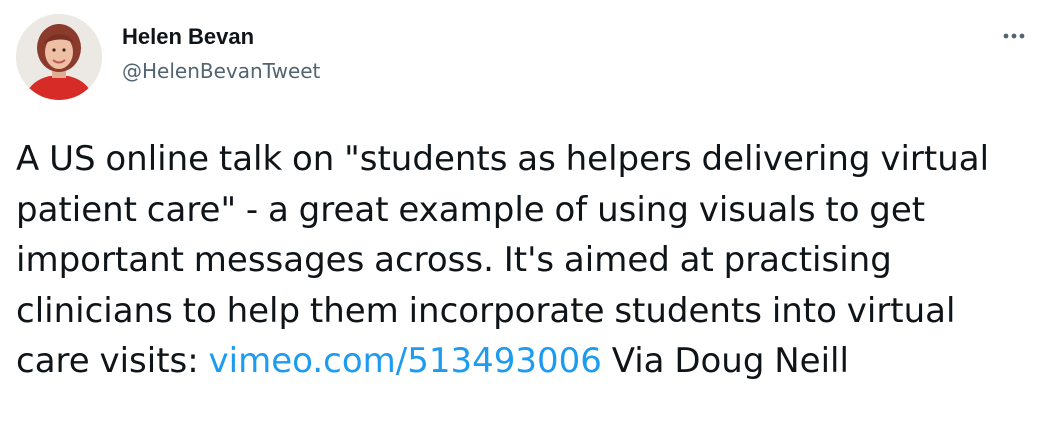  Describe the element at coordinates (221, 37) in the screenshot. I see `author-display-name: Helen Bevan` at that location.